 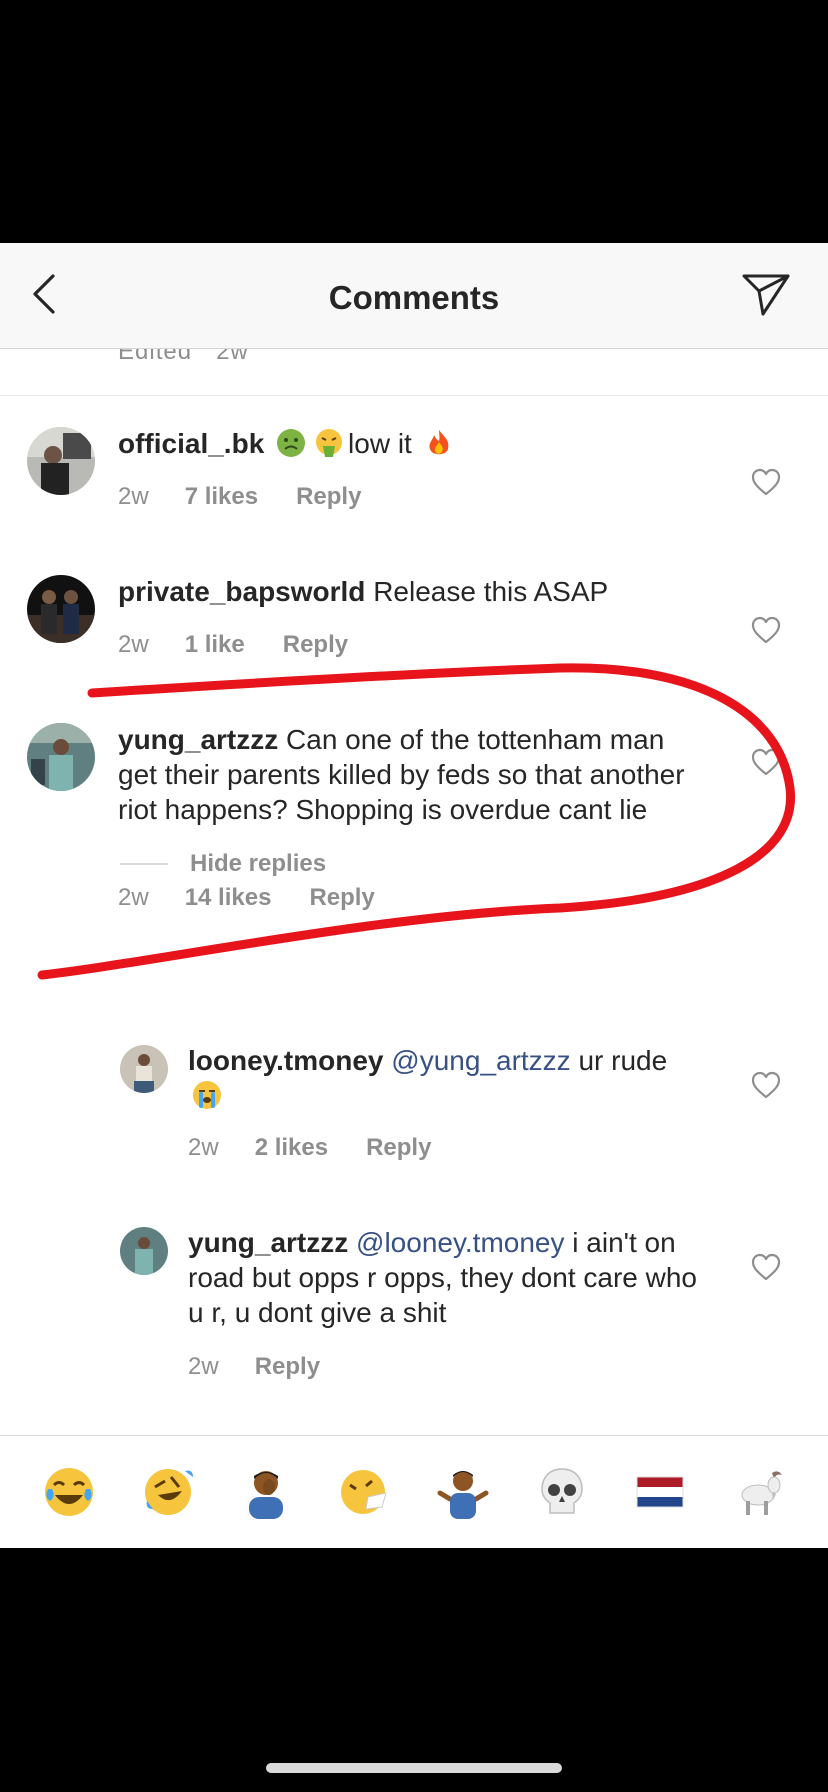 I want to click on hide-replies-button: Hide replies, so click(x=223, y=864).